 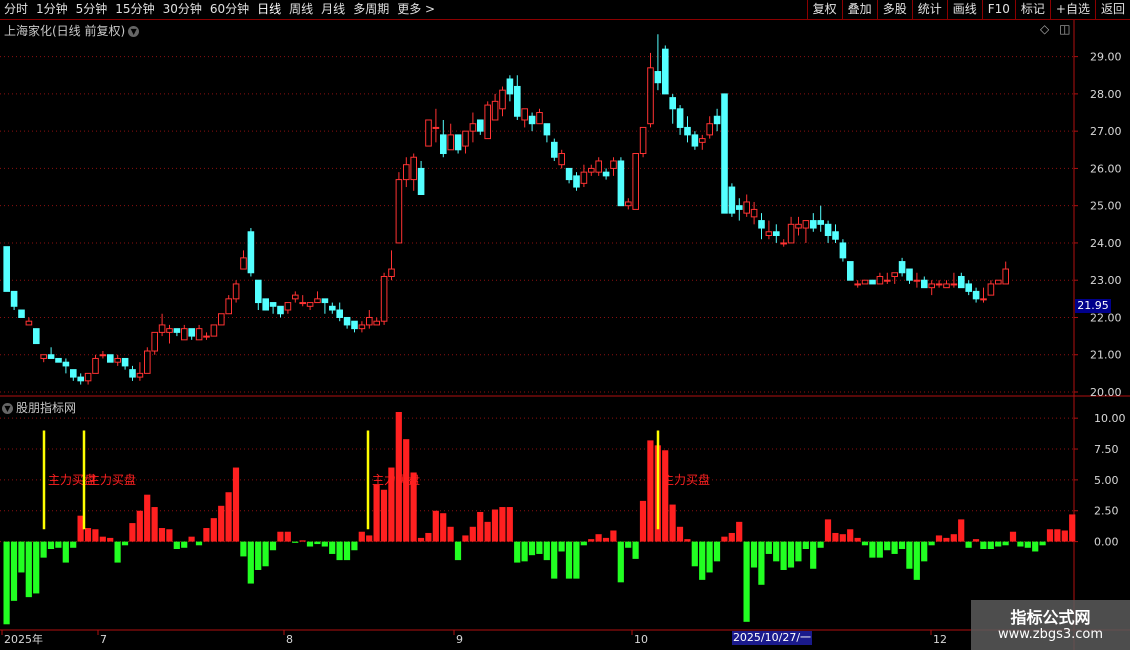 What do you see at coordinates (1106, 317) in the screenshot?
I see `price-tick-label: 22.00` at bounding box center [1106, 317].